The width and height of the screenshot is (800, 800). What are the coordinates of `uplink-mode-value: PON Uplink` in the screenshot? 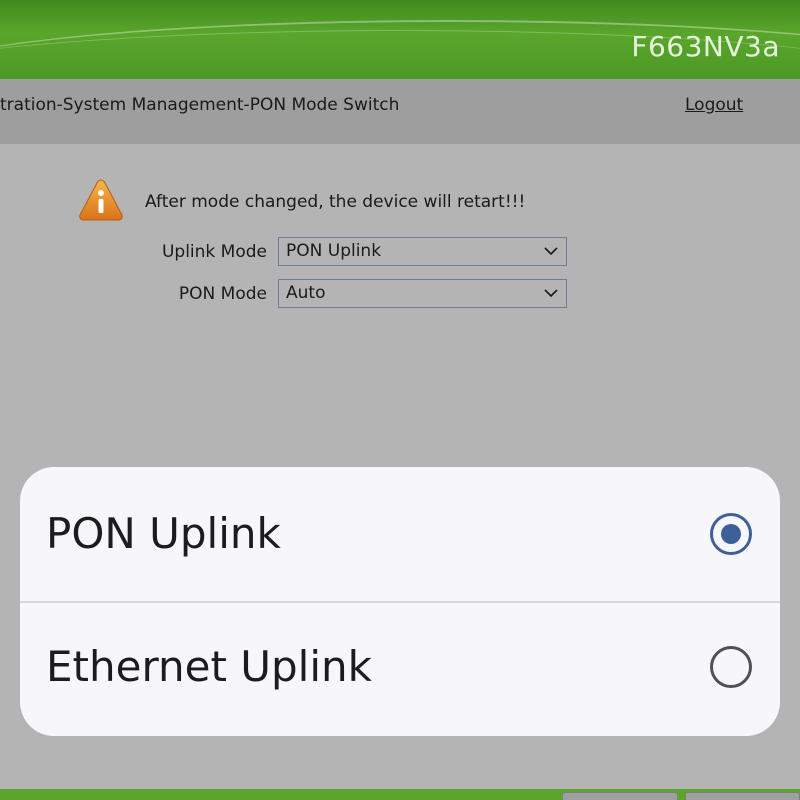 It's located at (334, 251).